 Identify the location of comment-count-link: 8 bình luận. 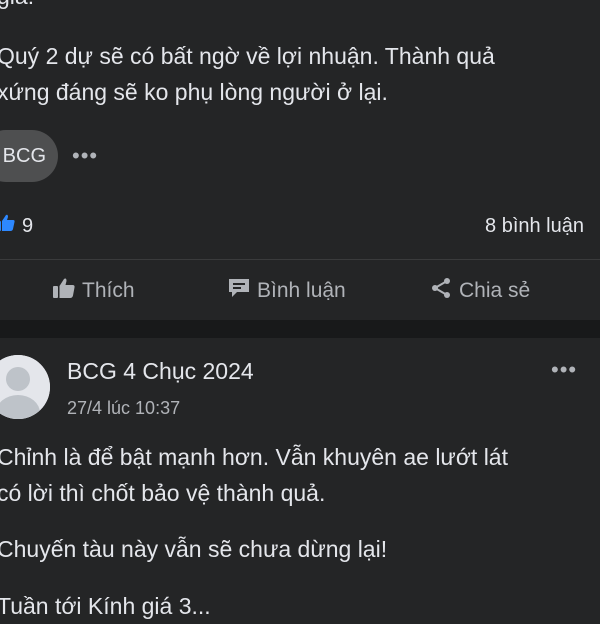
(534, 226).